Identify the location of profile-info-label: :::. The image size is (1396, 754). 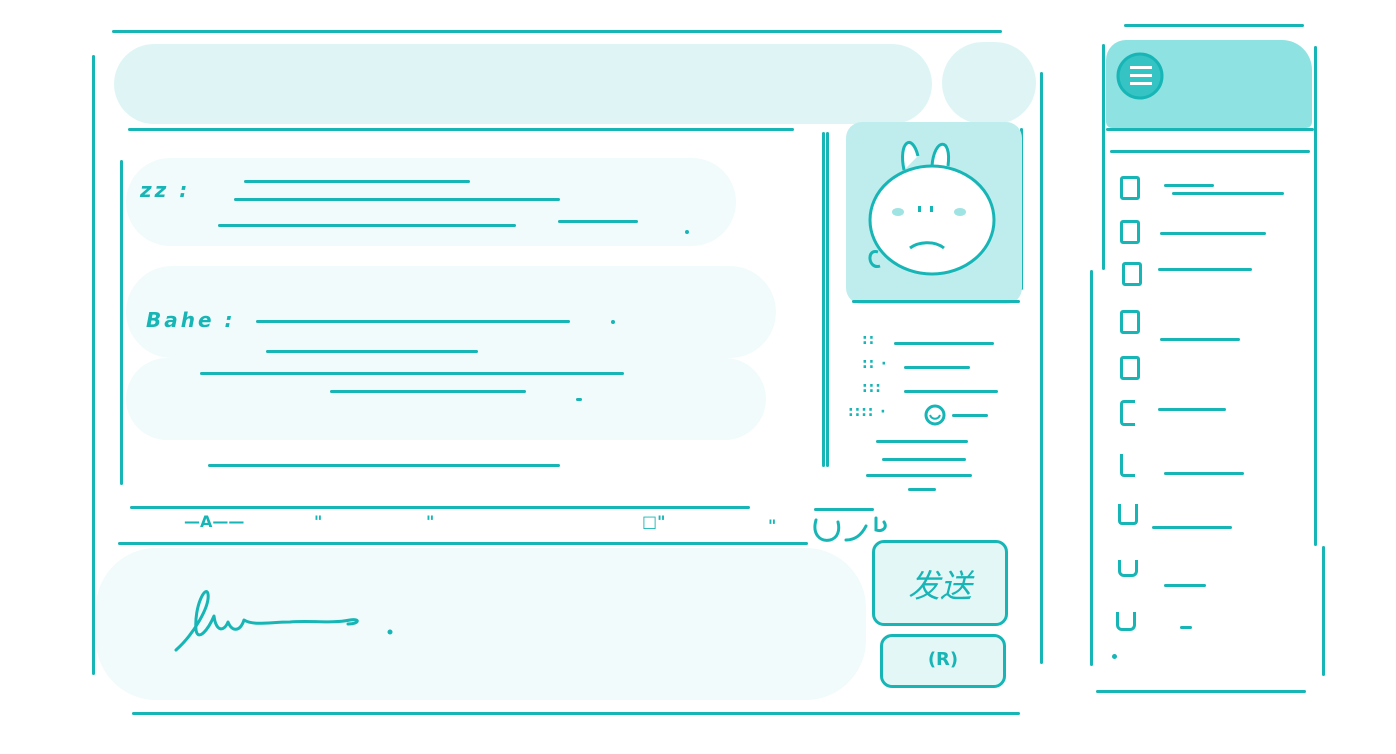
(872, 388).